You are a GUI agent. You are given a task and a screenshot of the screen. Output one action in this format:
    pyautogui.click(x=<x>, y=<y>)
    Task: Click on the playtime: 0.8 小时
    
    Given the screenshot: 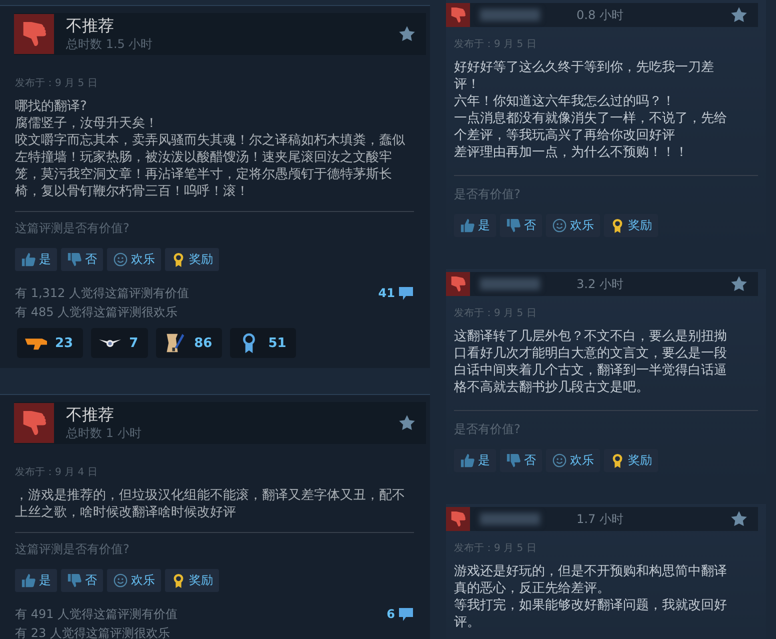 What is the action you would take?
    pyautogui.click(x=600, y=15)
    